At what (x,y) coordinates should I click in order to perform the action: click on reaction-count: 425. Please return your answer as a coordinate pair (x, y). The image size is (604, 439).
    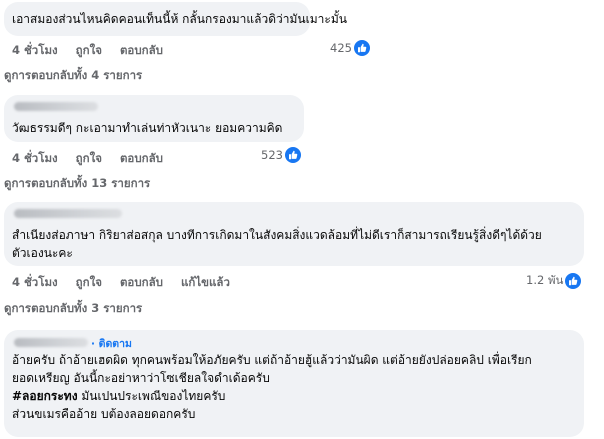
    Looking at the image, I should click on (350, 48).